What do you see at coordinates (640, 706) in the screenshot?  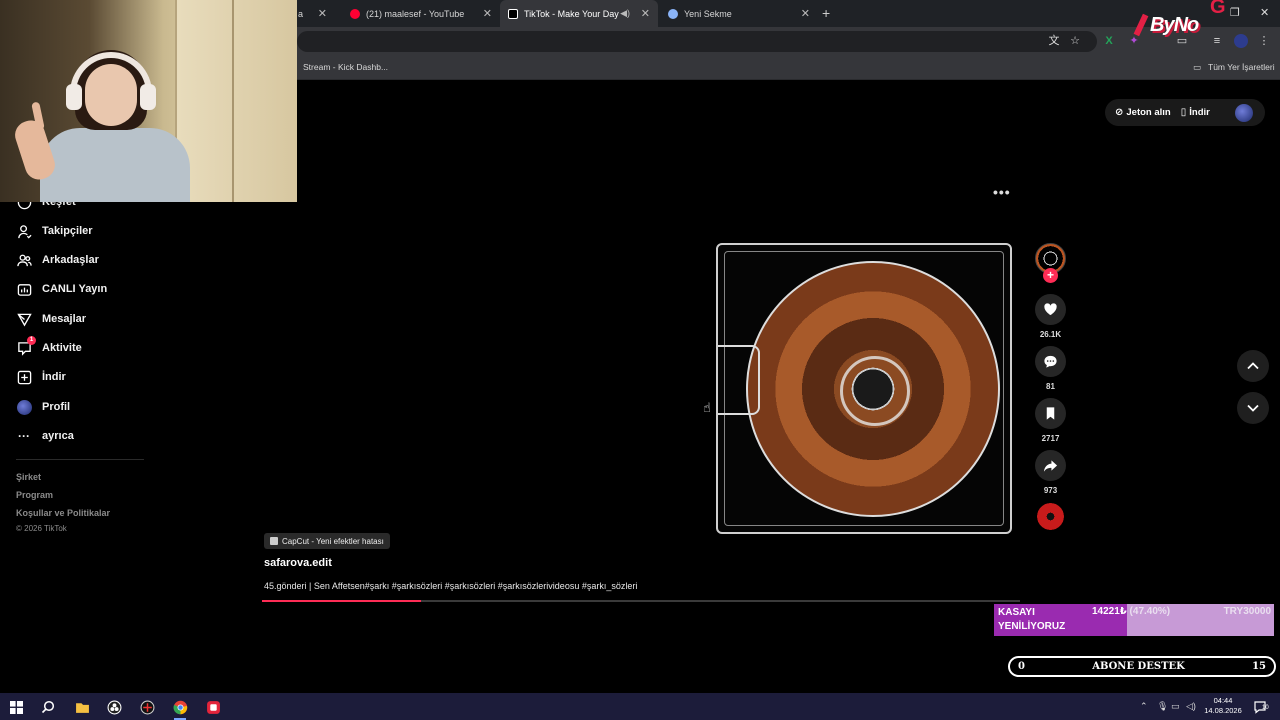 I see `windows-taskbar: ⌃ 🎙 ▭ ◁) 04:44 14.08.2026 10` at bounding box center [640, 706].